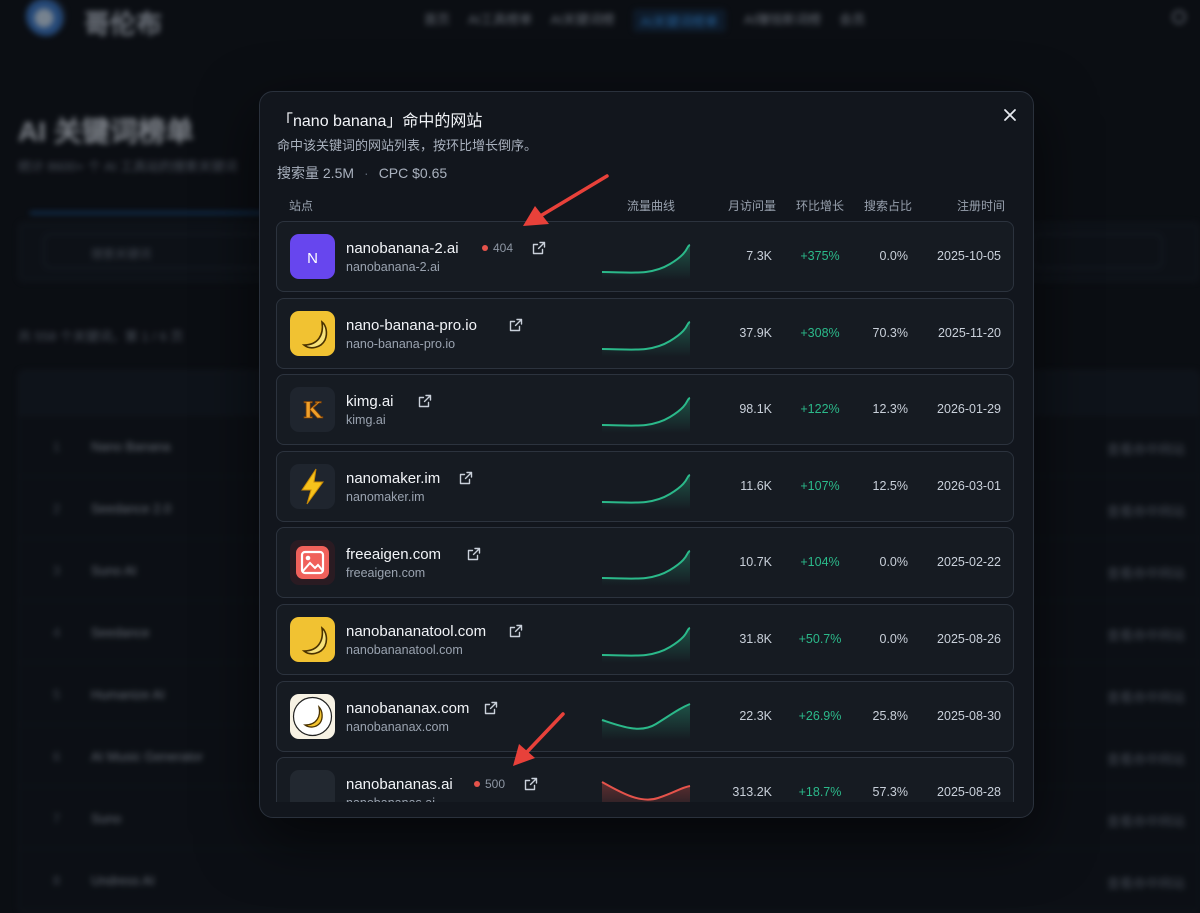  I want to click on site-name: kimg.ai, so click(370, 401).